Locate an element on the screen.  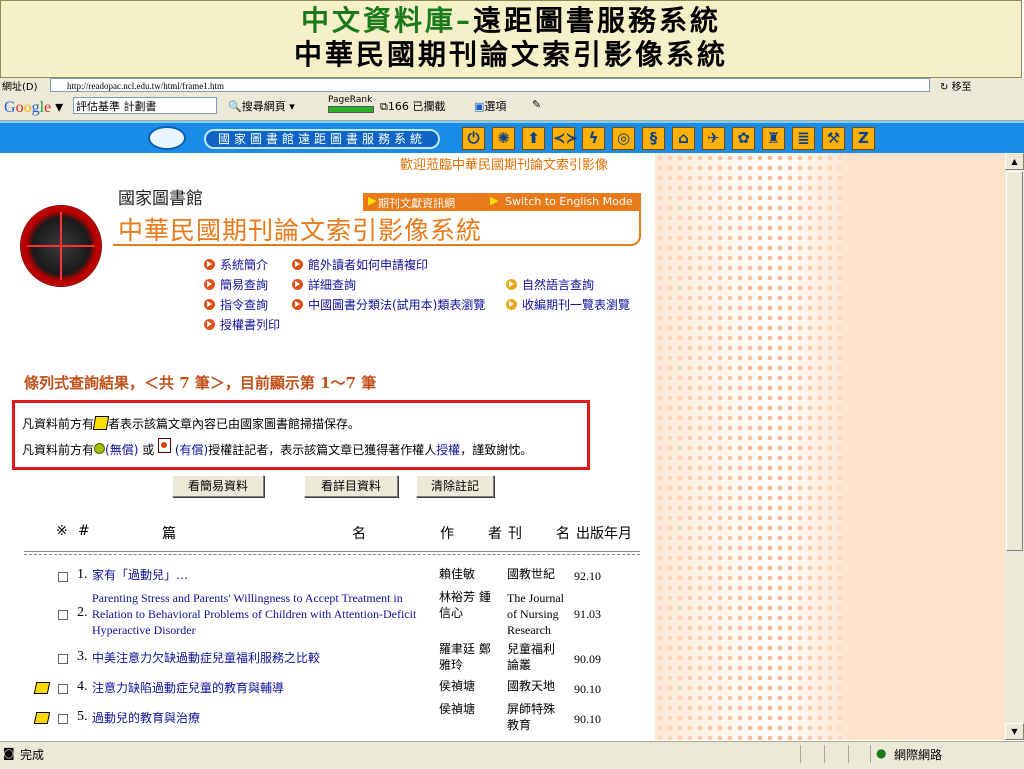
dot-pattern is located at coordinates (755, 446).